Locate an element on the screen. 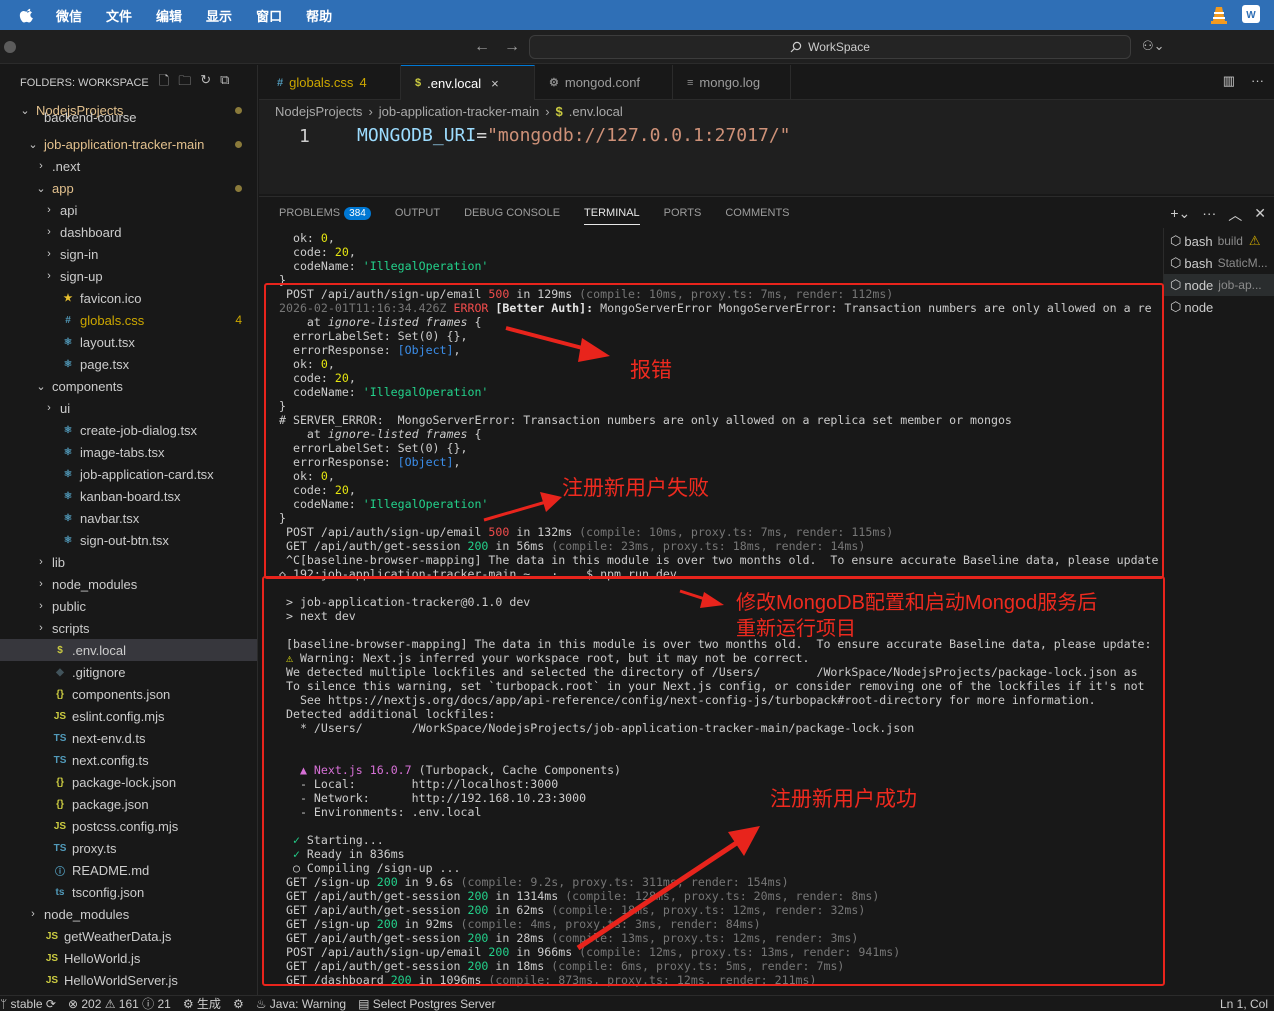  tree-item: {} package-lock.json is located at coordinates (128, 782).